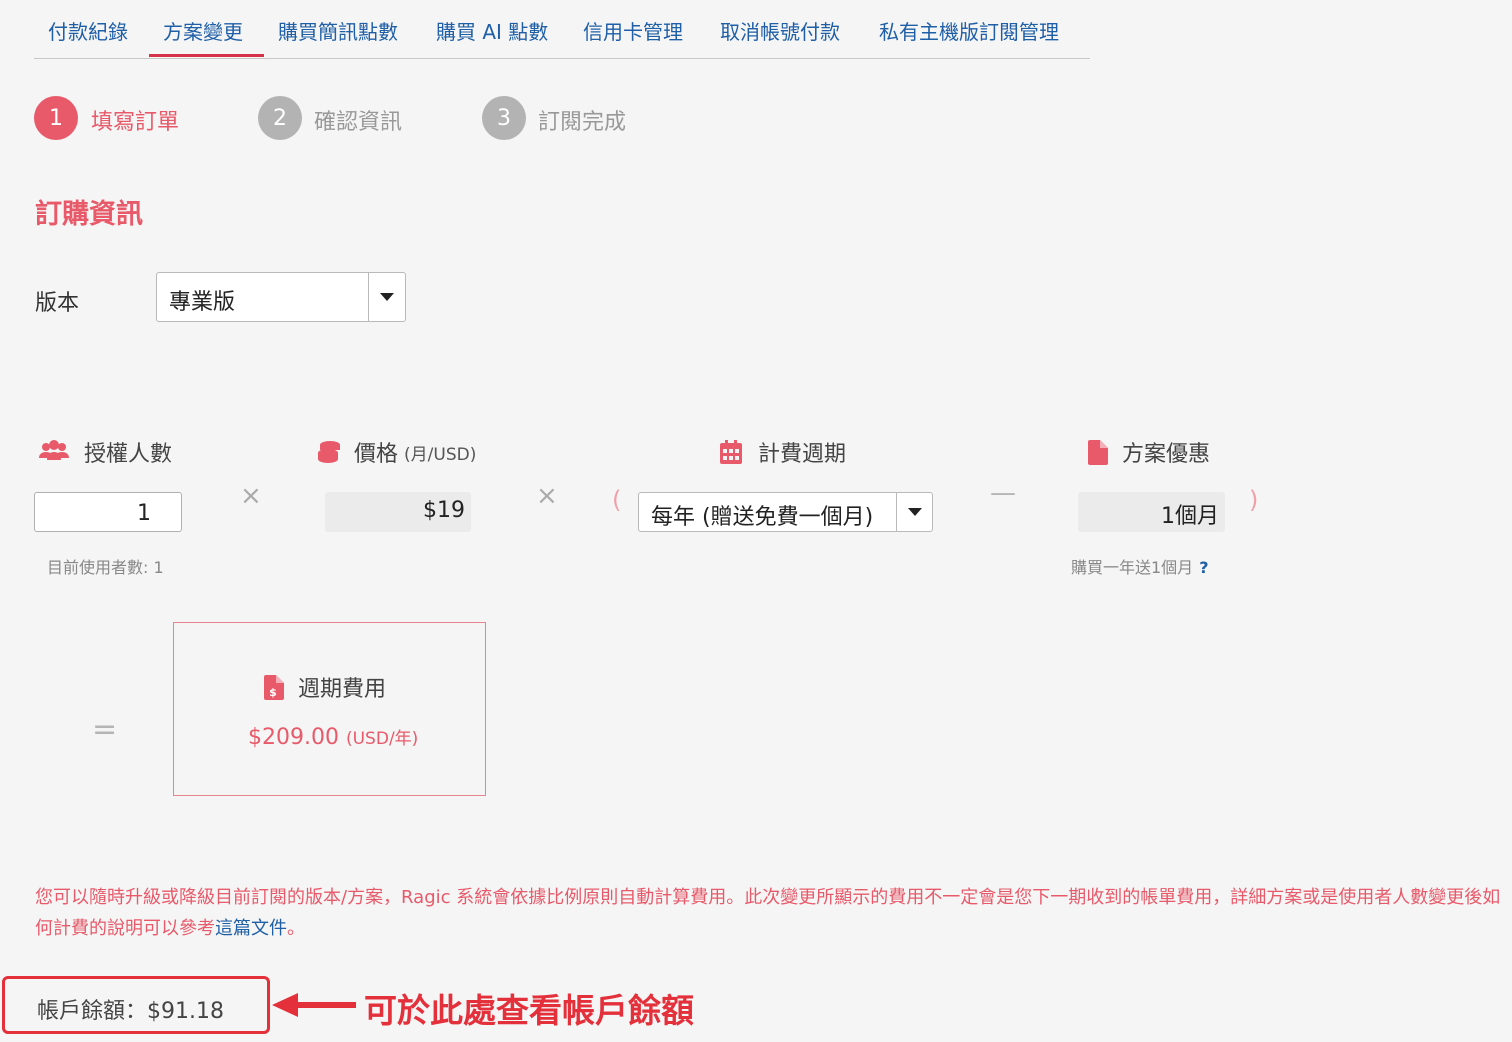 This screenshot has height=1042, width=1512. Describe the element at coordinates (206, 55) in the screenshot. I see `active-tab-underline` at that location.